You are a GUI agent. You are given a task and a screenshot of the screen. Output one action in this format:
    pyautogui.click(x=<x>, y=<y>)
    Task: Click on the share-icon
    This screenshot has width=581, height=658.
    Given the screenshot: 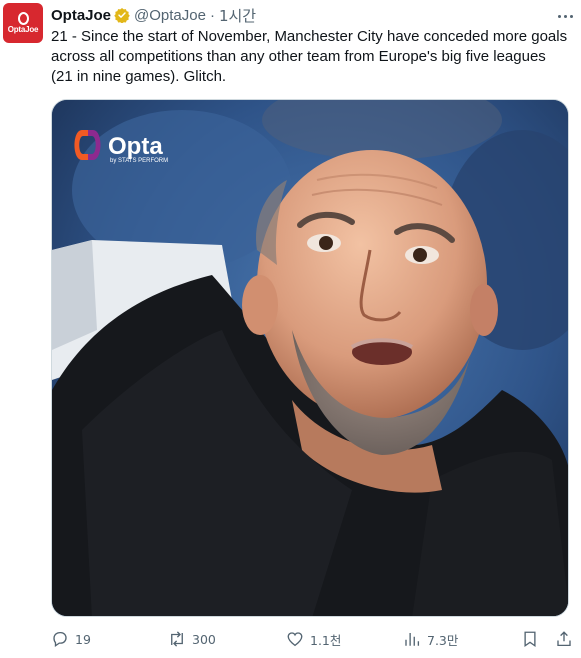 What is the action you would take?
    pyautogui.click(x=564, y=639)
    